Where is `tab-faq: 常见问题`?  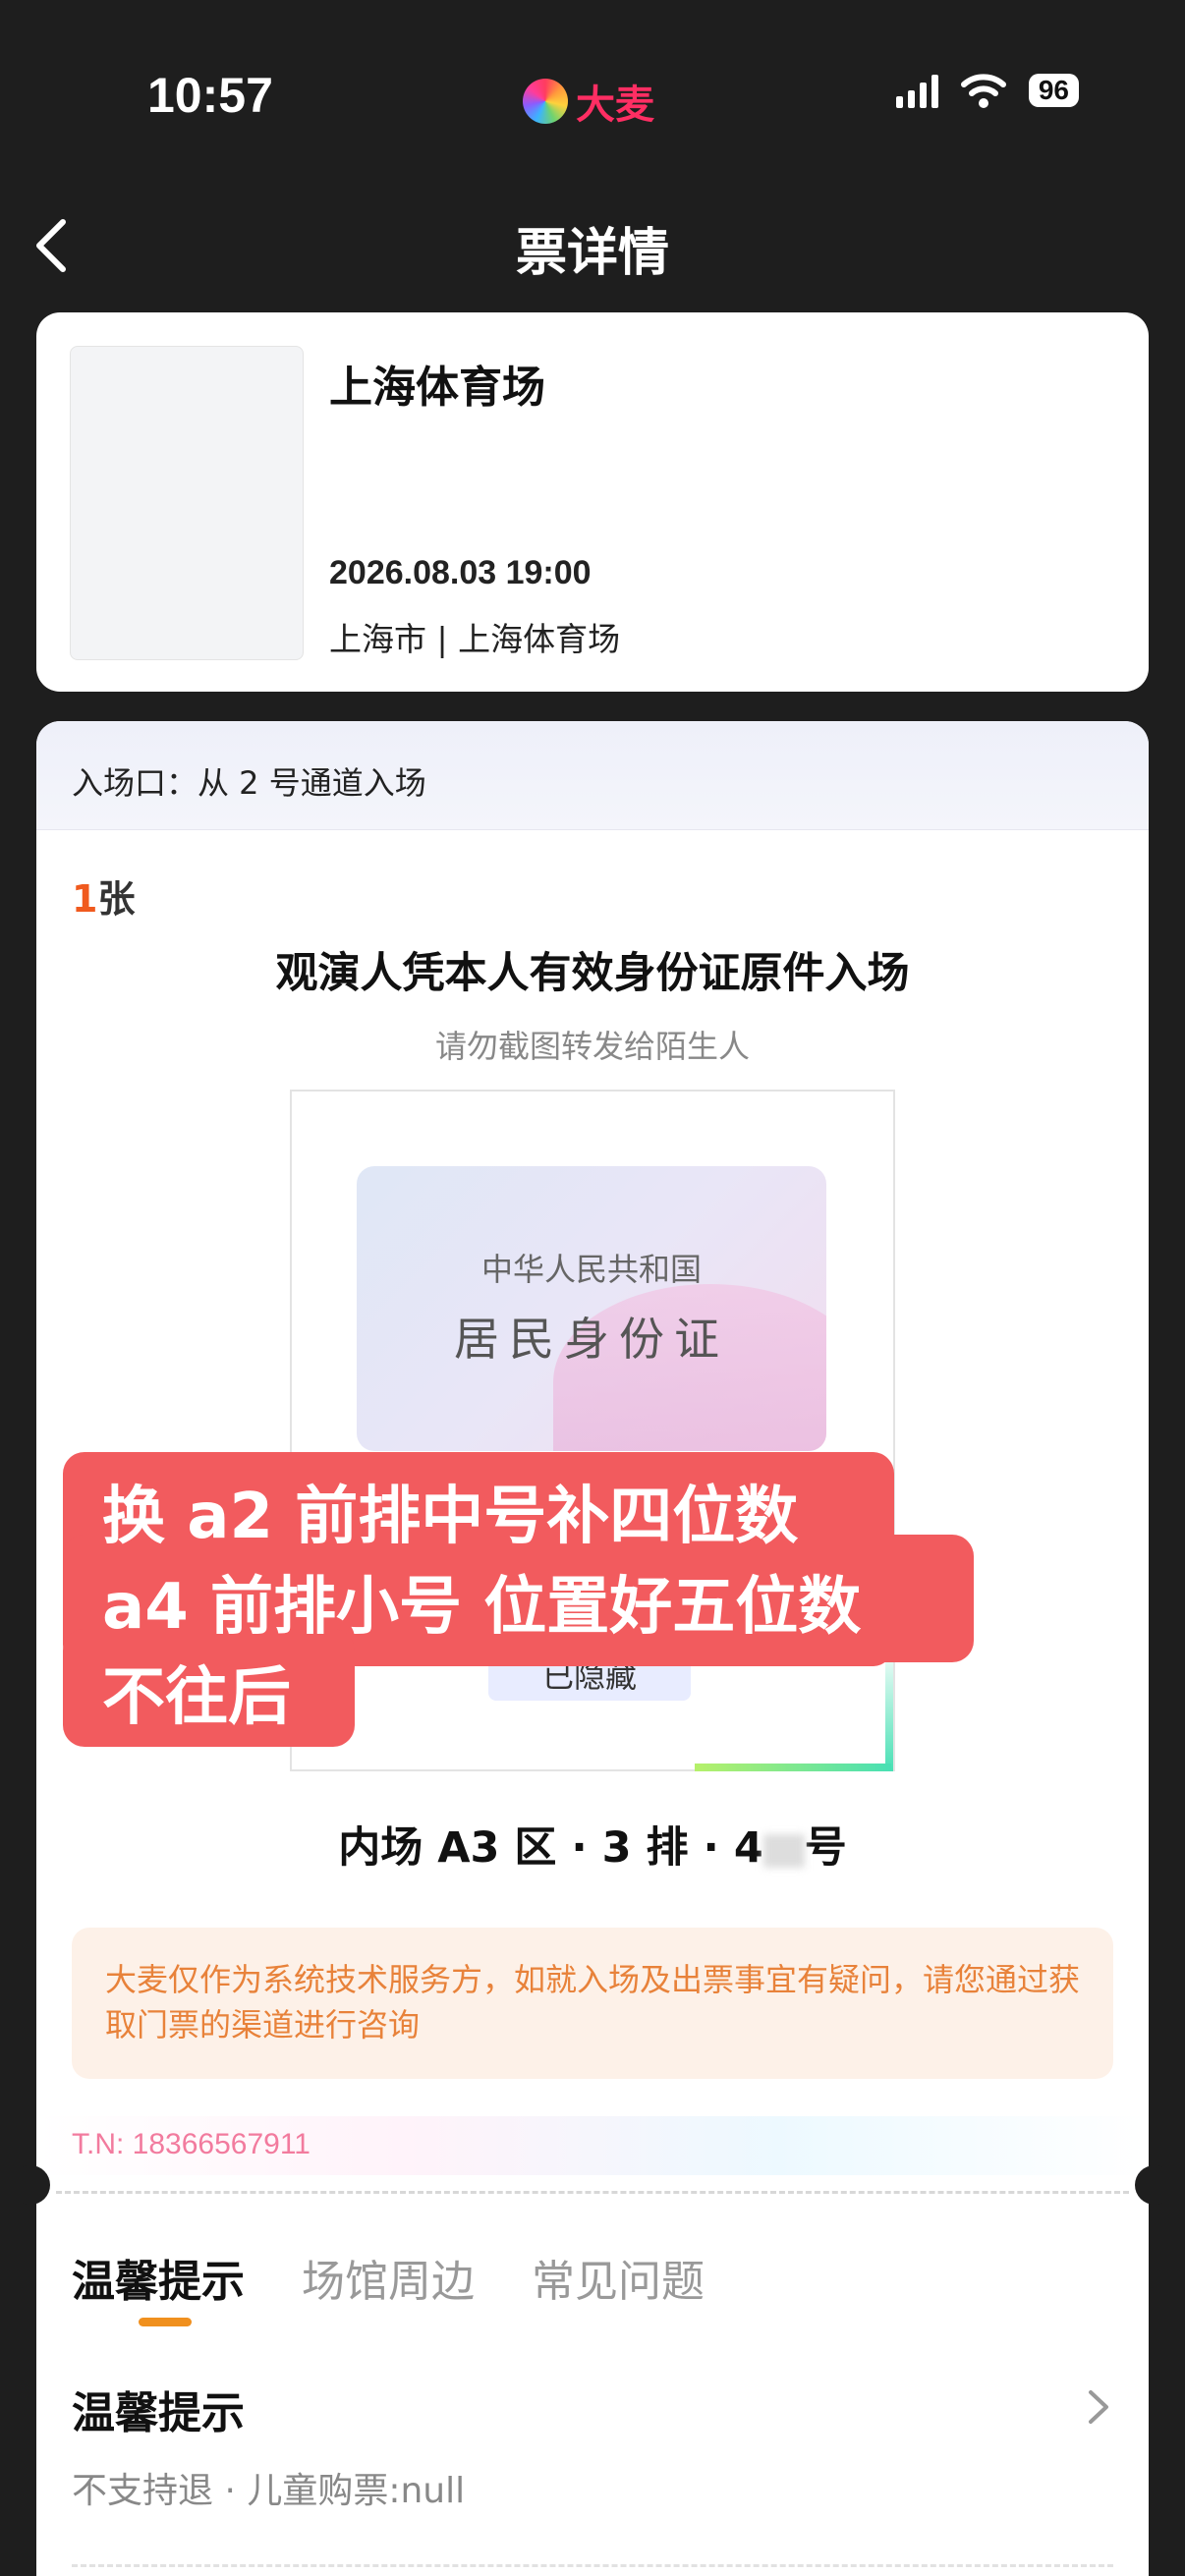 tab-faq: 常见问题 is located at coordinates (619, 2277).